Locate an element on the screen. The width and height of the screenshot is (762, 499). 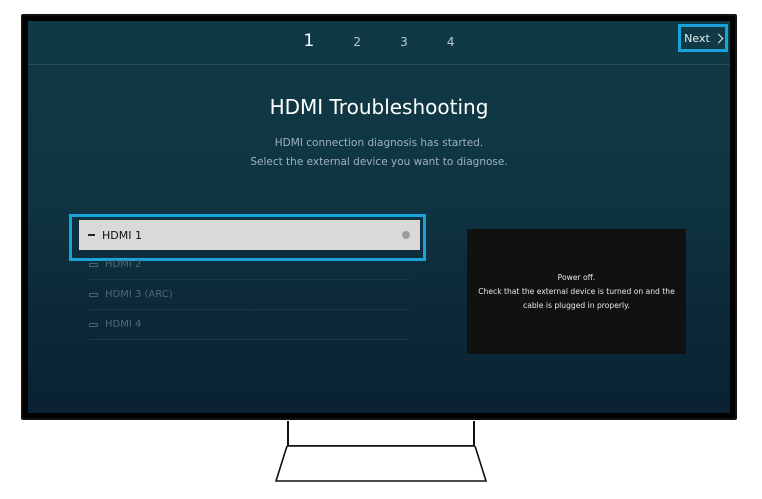
tv-stand-base is located at coordinates (381, 464).